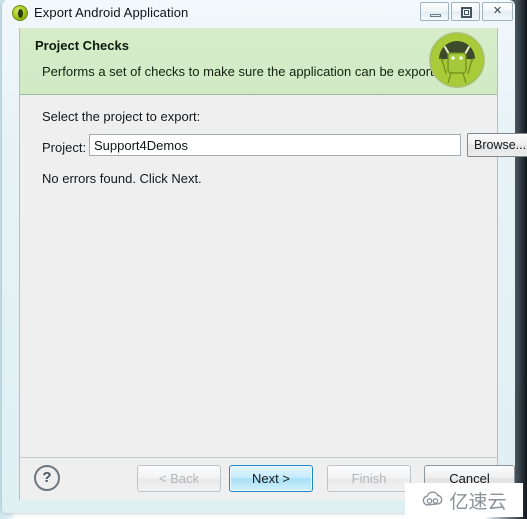 This screenshot has height=519, width=527. I want to click on status-message: No errors found. Click Next., so click(122, 178).